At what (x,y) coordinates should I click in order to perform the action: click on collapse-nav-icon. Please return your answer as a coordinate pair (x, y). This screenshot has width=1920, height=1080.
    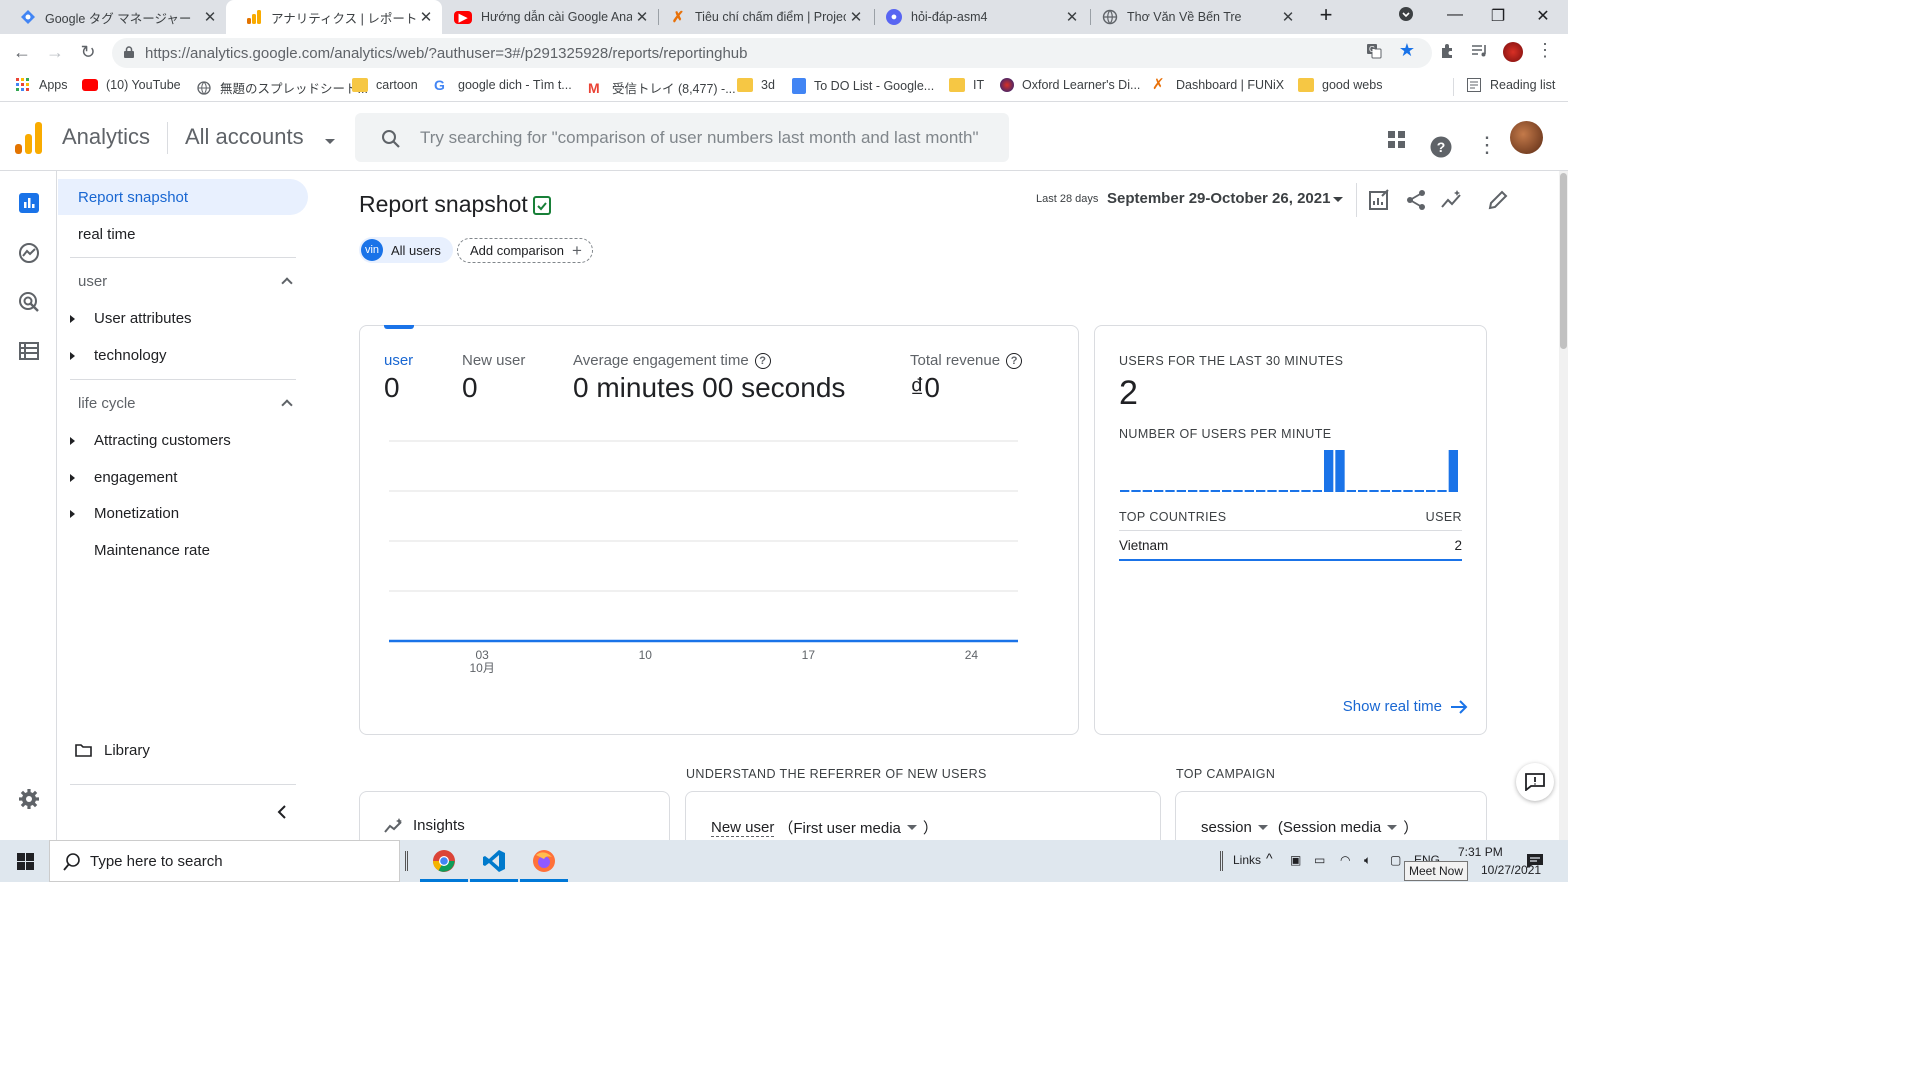
    Looking at the image, I should click on (282, 812).